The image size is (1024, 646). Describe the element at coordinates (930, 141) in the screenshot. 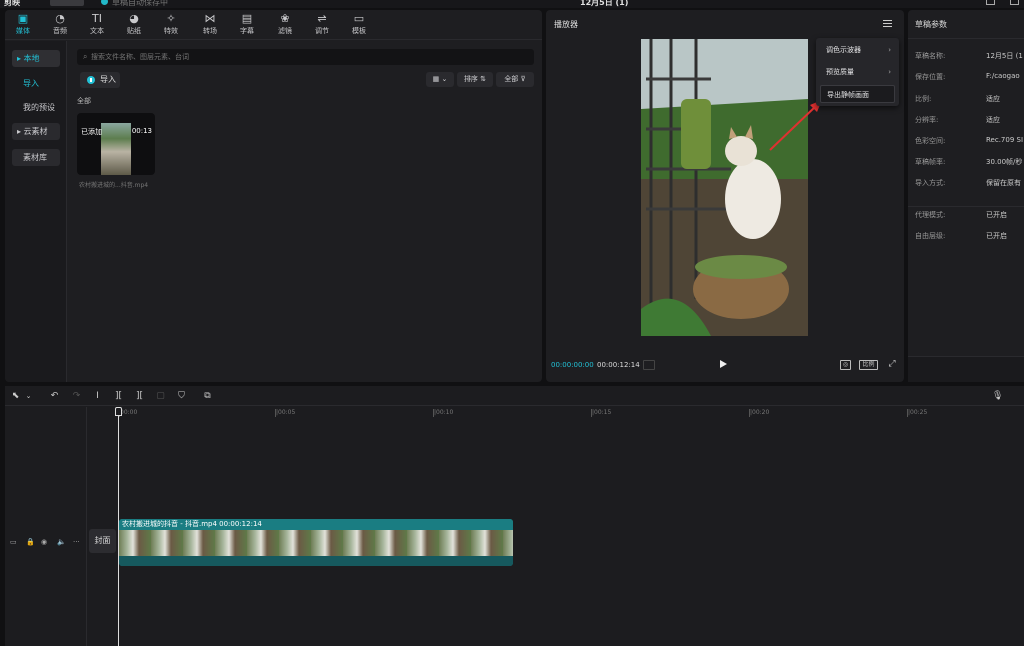

I see `draft-key: 色彩空间:` at that location.